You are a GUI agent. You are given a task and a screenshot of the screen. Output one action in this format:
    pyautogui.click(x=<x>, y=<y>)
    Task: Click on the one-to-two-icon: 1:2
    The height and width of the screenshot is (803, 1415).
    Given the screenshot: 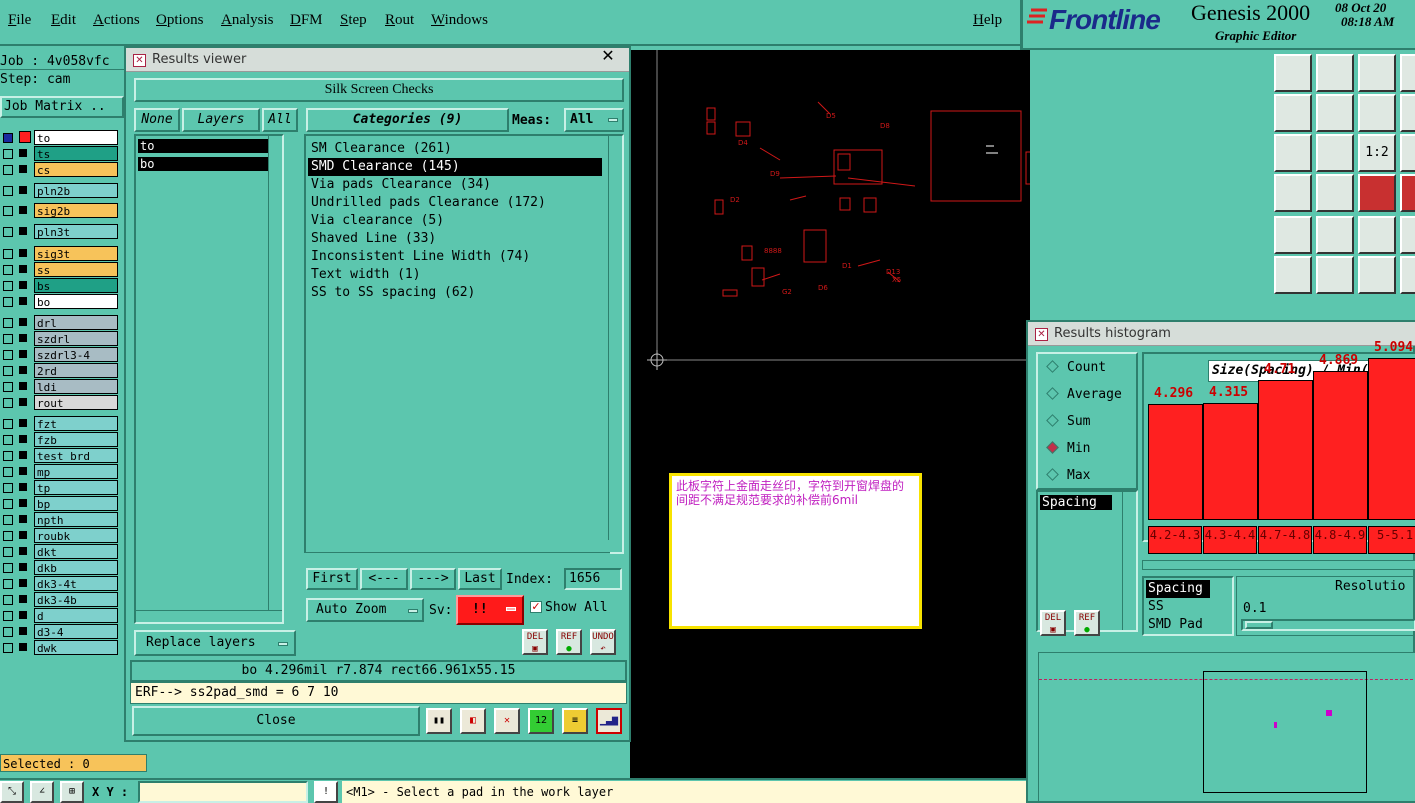 What is the action you would take?
    pyautogui.click(x=1377, y=153)
    